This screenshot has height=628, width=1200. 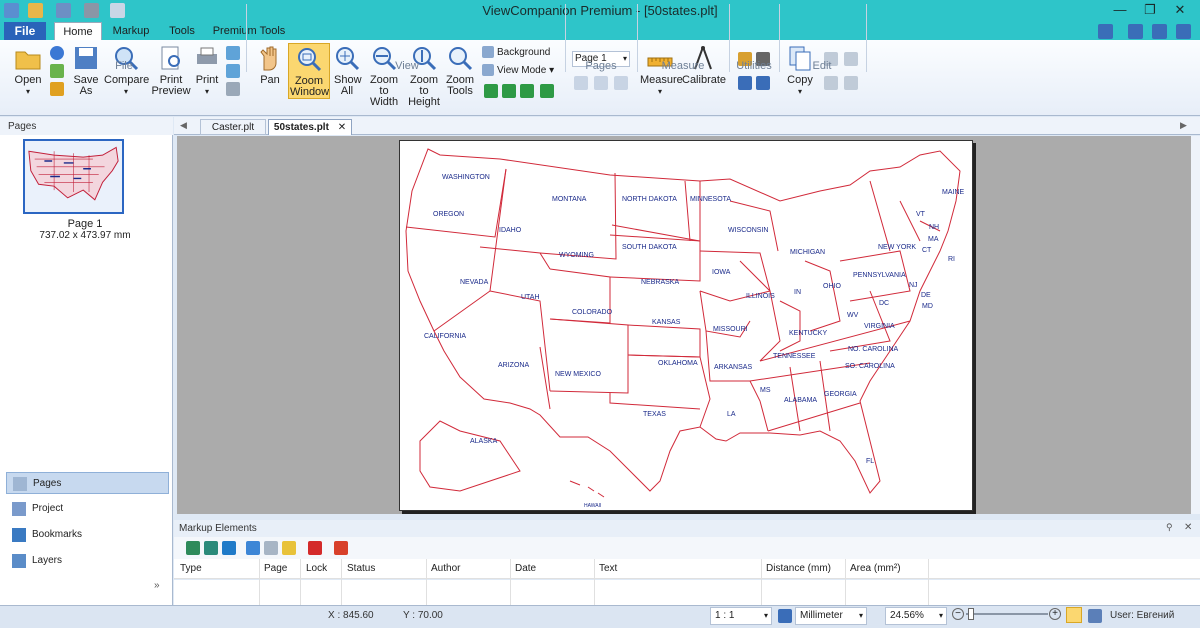 I want to click on scale-select: 1 : 1 ▾, so click(x=741, y=616).